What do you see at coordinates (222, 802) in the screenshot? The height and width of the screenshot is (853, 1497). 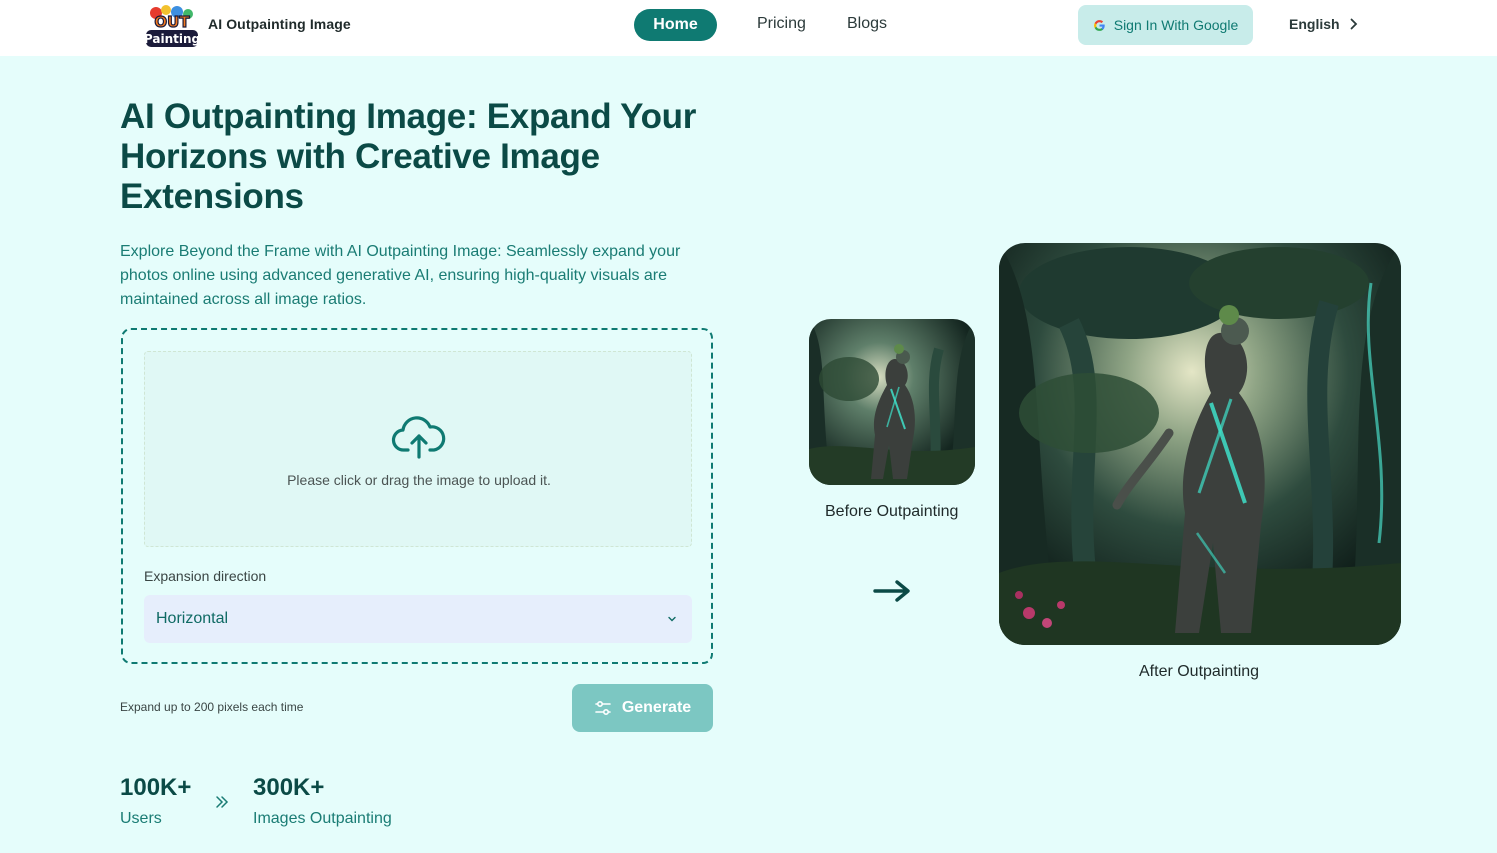 I see `double-chevron-right-icon` at bounding box center [222, 802].